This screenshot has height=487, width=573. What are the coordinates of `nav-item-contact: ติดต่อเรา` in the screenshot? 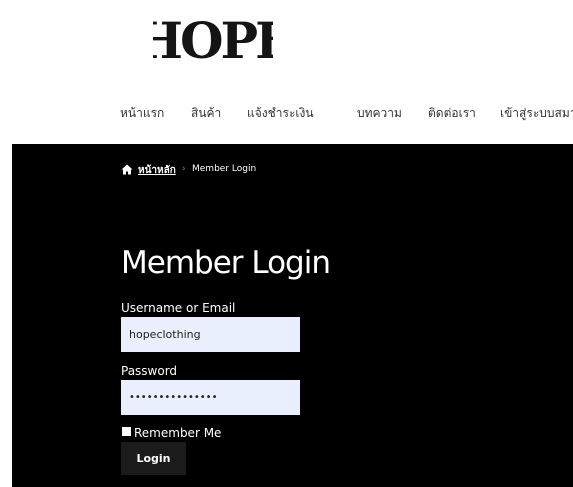 It's located at (452, 113).